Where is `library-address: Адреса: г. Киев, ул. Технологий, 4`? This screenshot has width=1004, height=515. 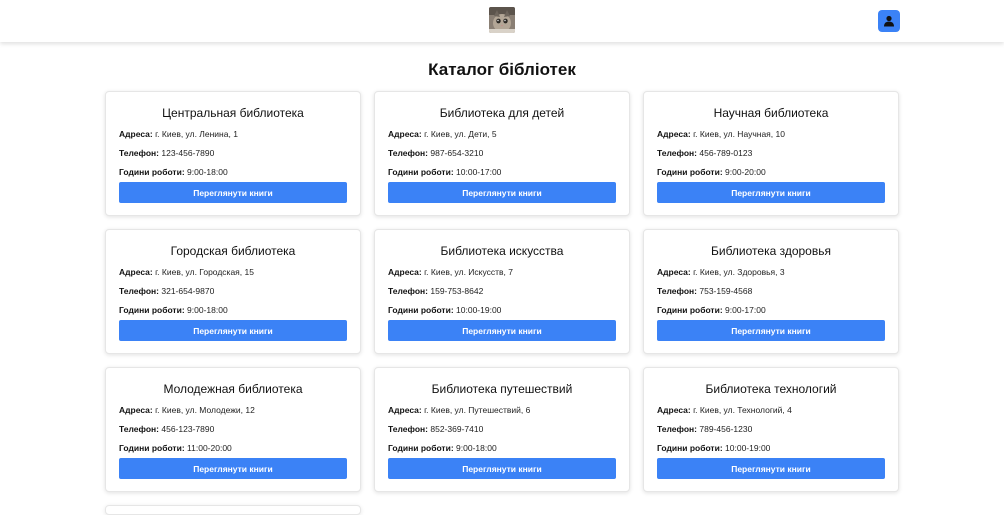 library-address: Адреса: г. Киев, ул. Технологий, 4 is located at coordinates (771, 410).